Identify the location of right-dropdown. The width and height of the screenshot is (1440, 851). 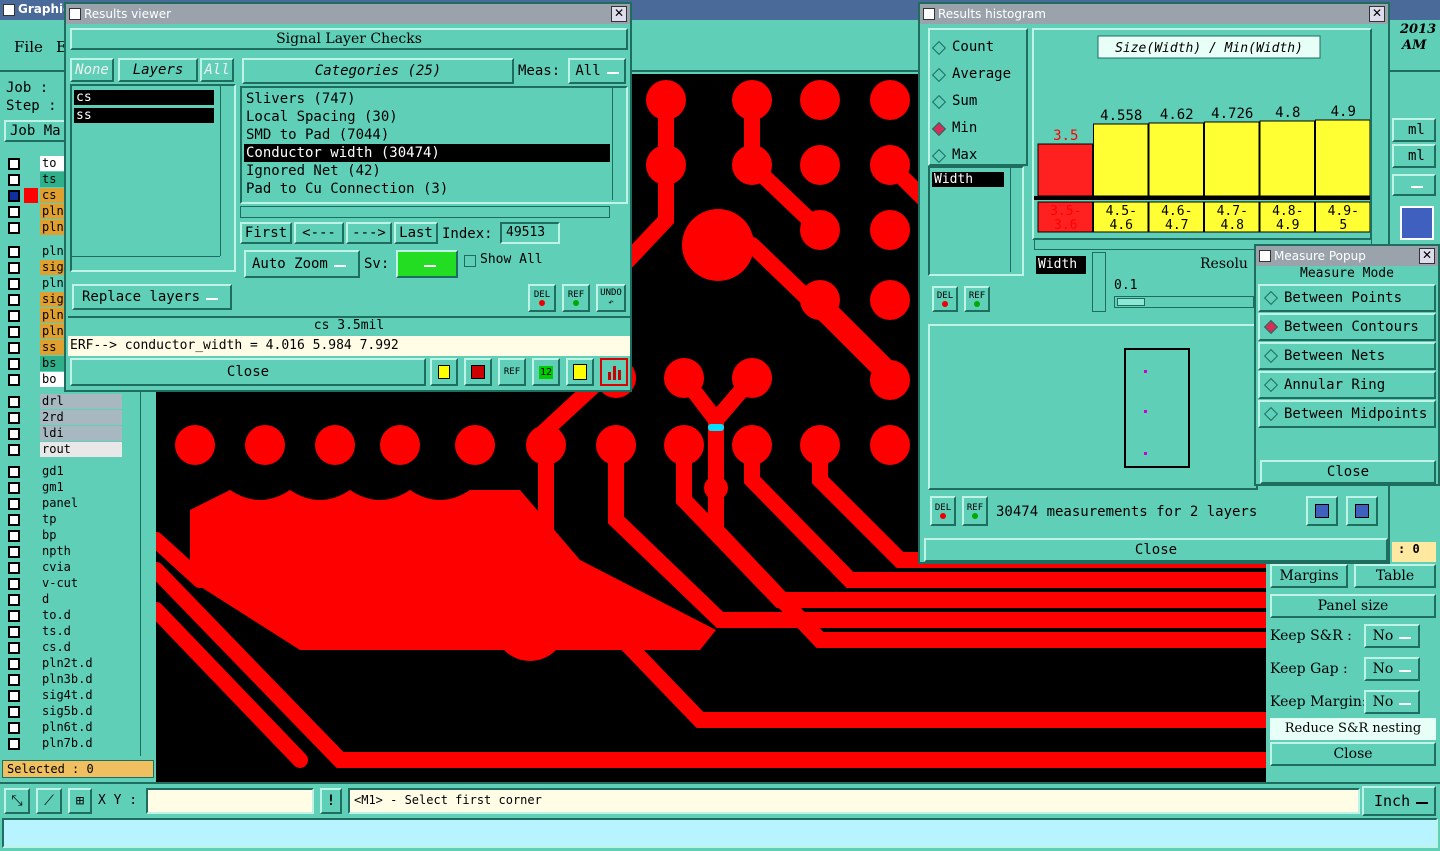
(1414, 185).